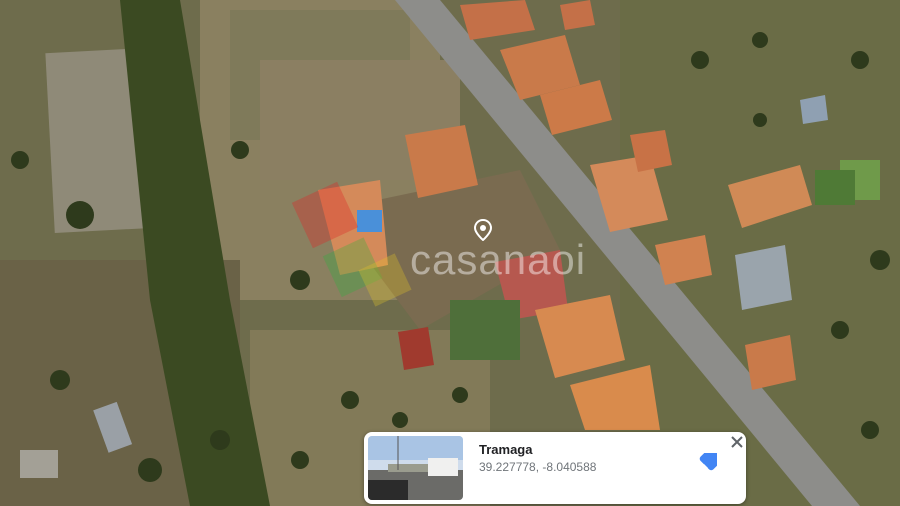  What do you see at coordinates (737, 442) in the screenshot?
I see `close-icon` at bounding box center [737, 442].